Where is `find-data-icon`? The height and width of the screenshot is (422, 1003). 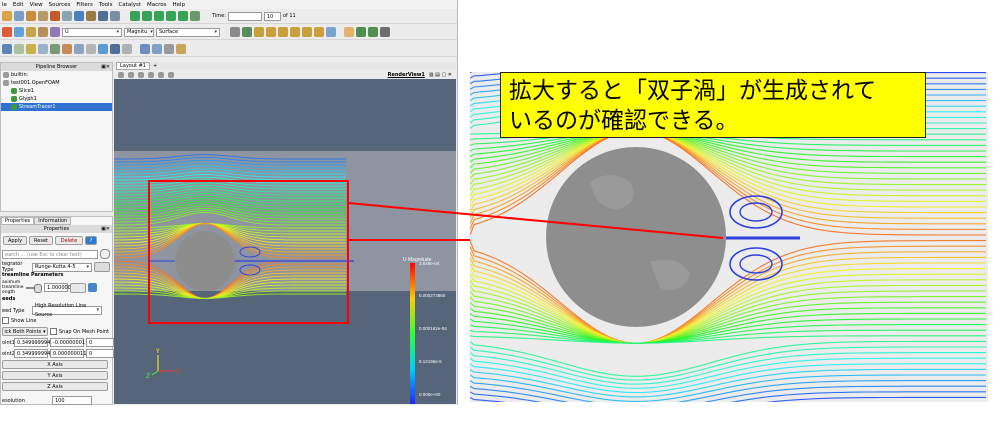
find-data-icon is located at coordinates (145, 48).